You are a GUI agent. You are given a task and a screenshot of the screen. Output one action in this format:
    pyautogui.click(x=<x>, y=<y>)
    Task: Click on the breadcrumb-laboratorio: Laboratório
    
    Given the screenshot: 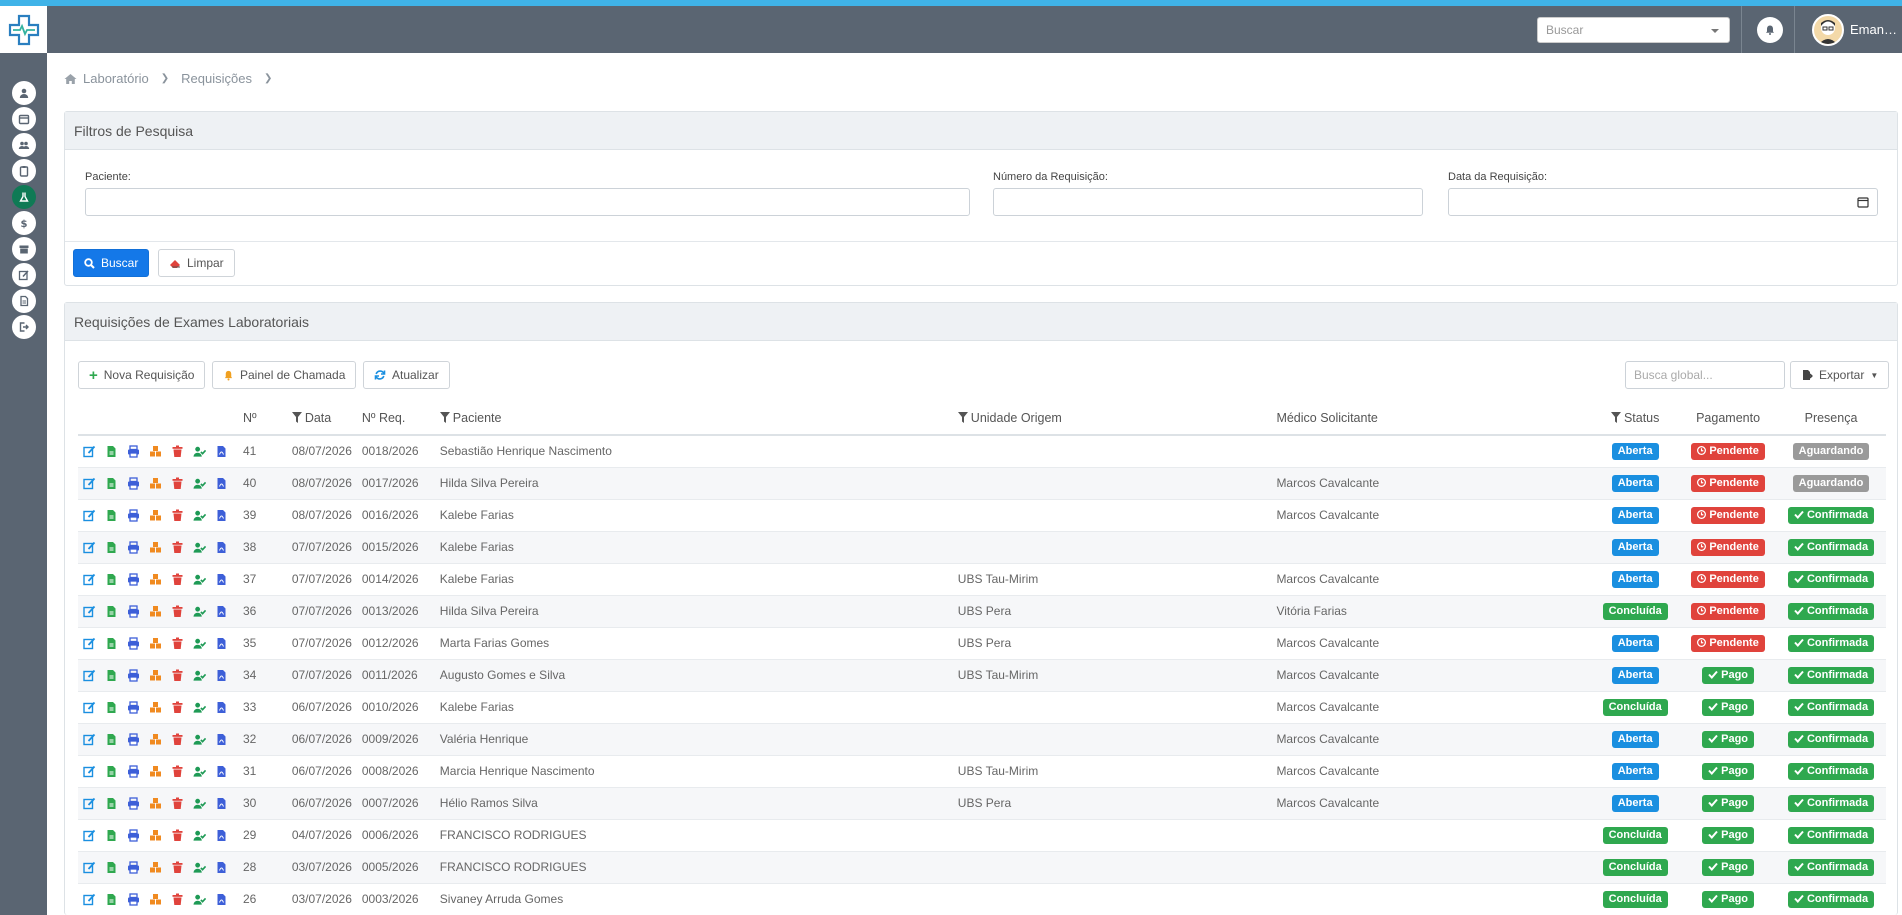 What is the action you would take?
    pyautogui.click(x=116, y=78)
    